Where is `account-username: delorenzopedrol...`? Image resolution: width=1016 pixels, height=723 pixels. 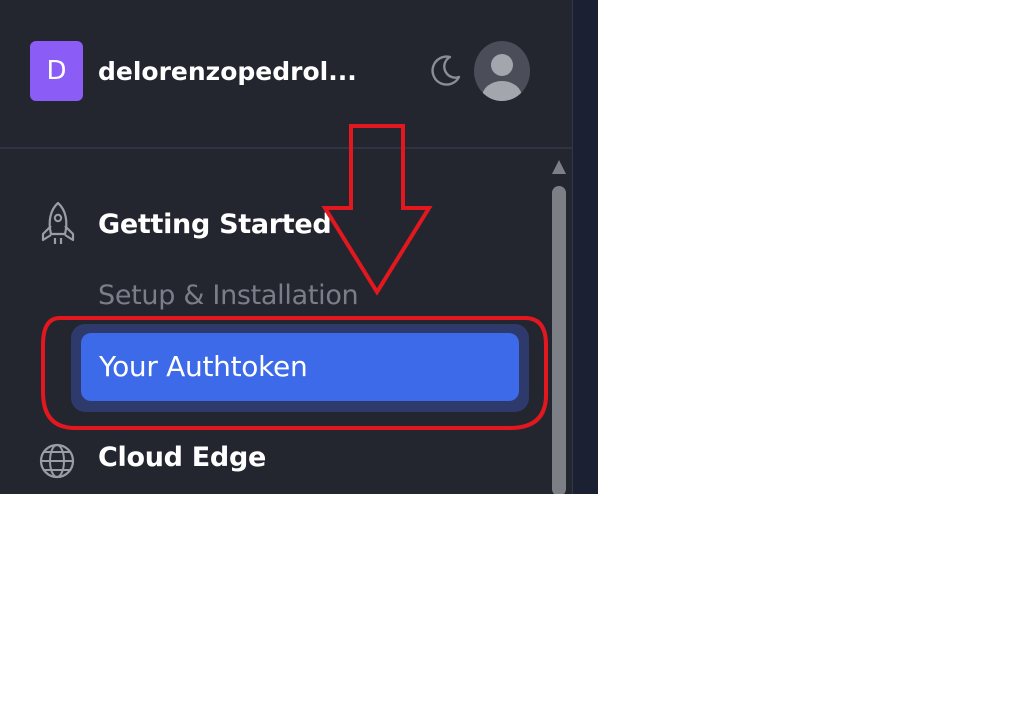
account-username: delorenzopedrol... is located at coordinates (243, 72).